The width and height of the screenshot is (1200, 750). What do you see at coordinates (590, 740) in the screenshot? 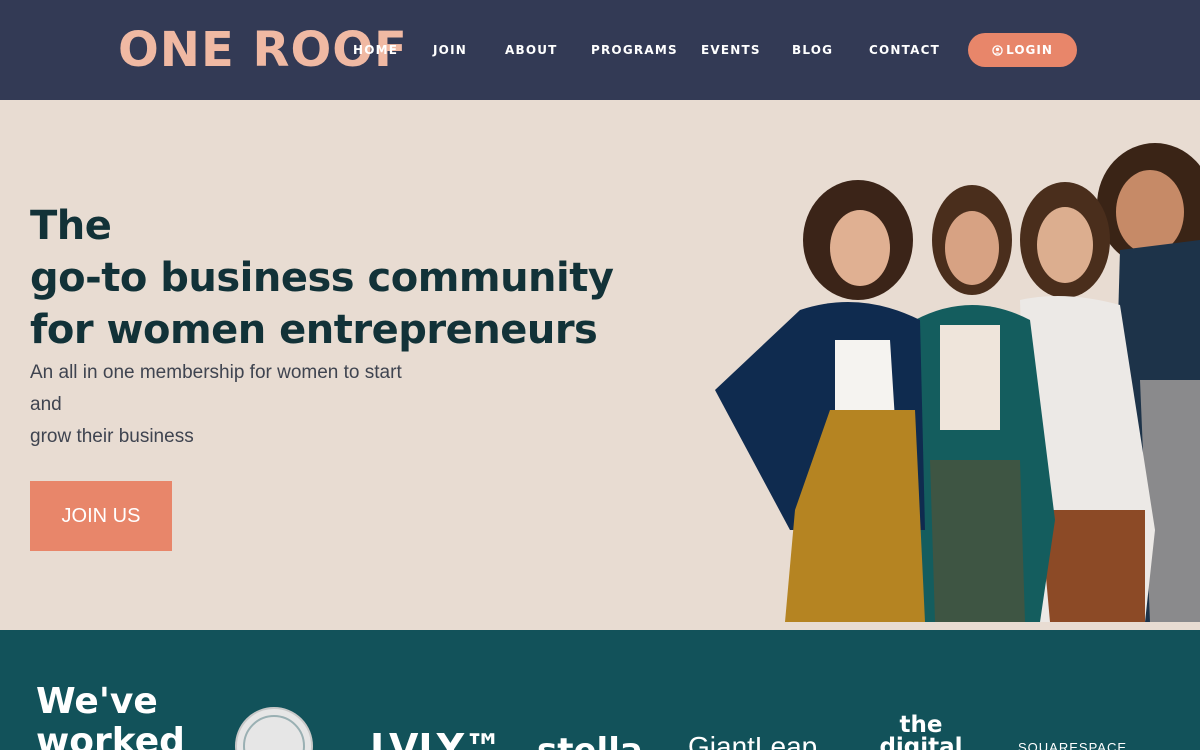
I see `partner-logo-stella: stella` at bounding box center [590, 740].